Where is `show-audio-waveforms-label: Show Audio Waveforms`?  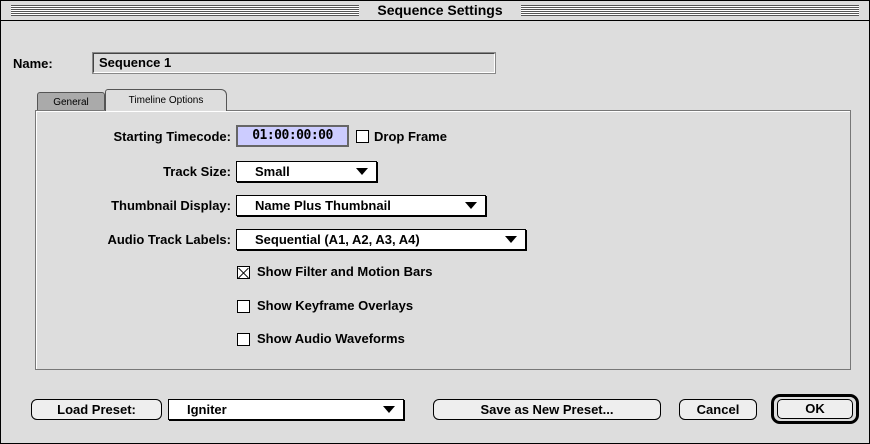
show-audio-waveforms-label: Show Audio Waveforms is located at coordinates (331, 338).